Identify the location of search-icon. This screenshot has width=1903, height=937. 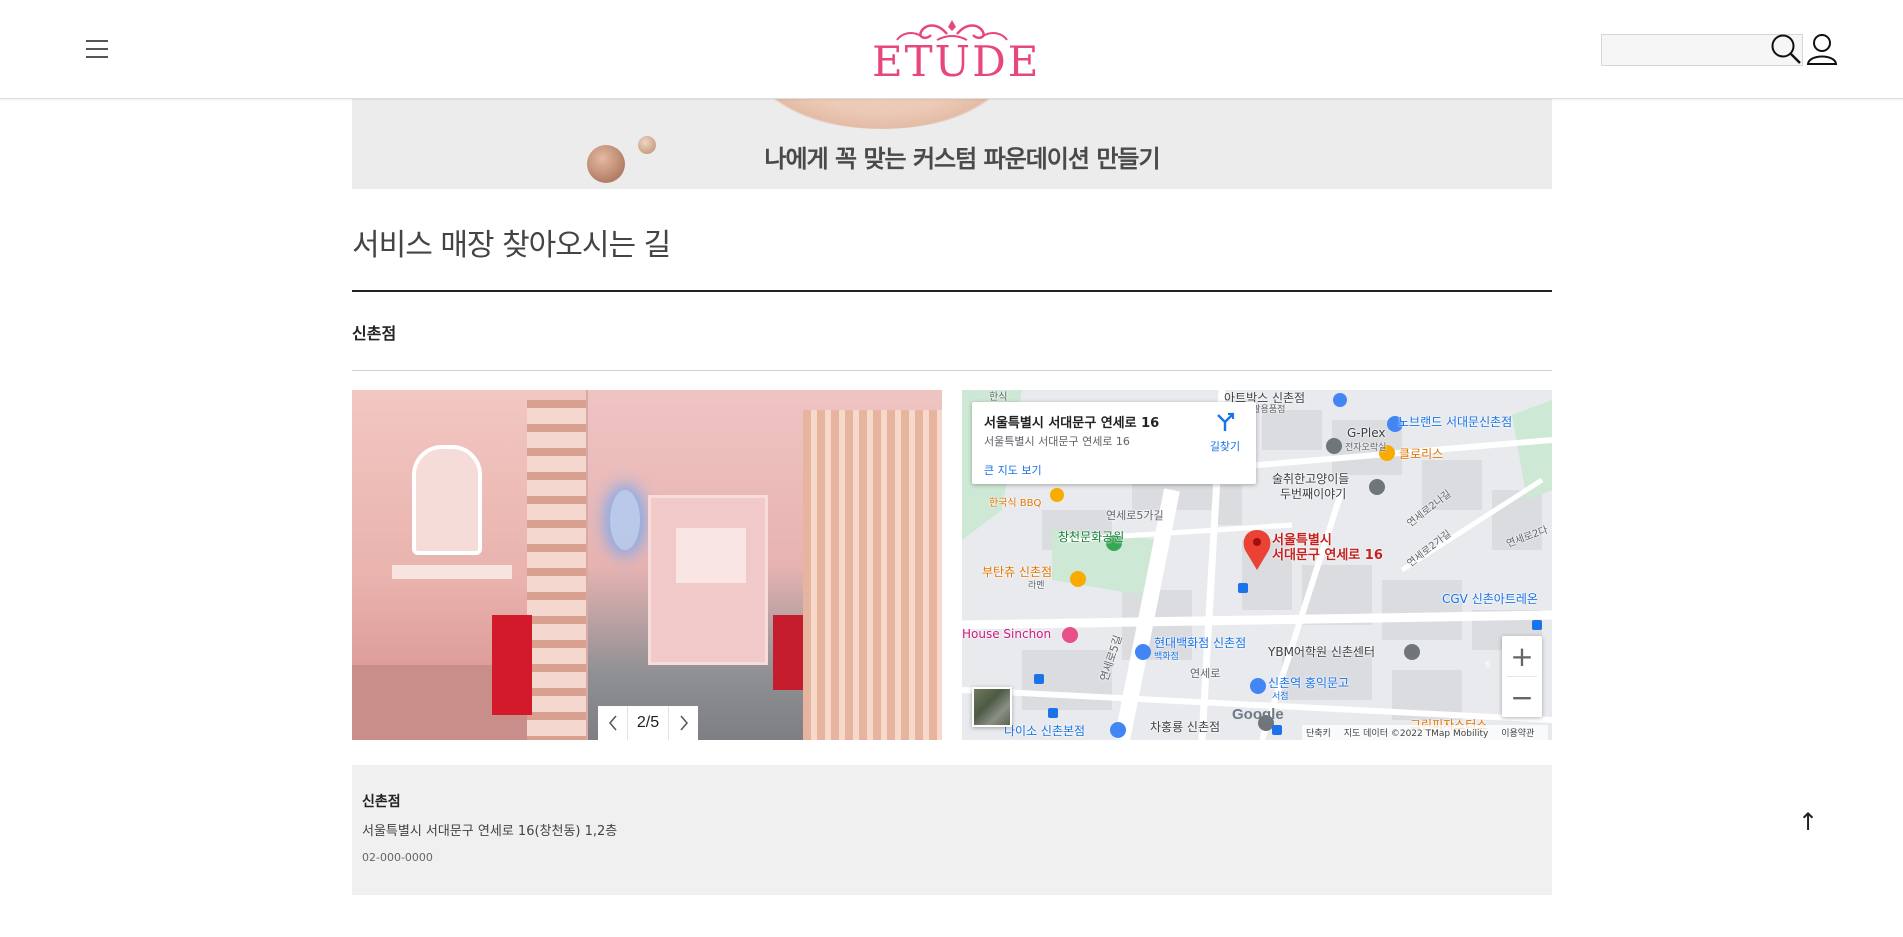
(1786, 49).